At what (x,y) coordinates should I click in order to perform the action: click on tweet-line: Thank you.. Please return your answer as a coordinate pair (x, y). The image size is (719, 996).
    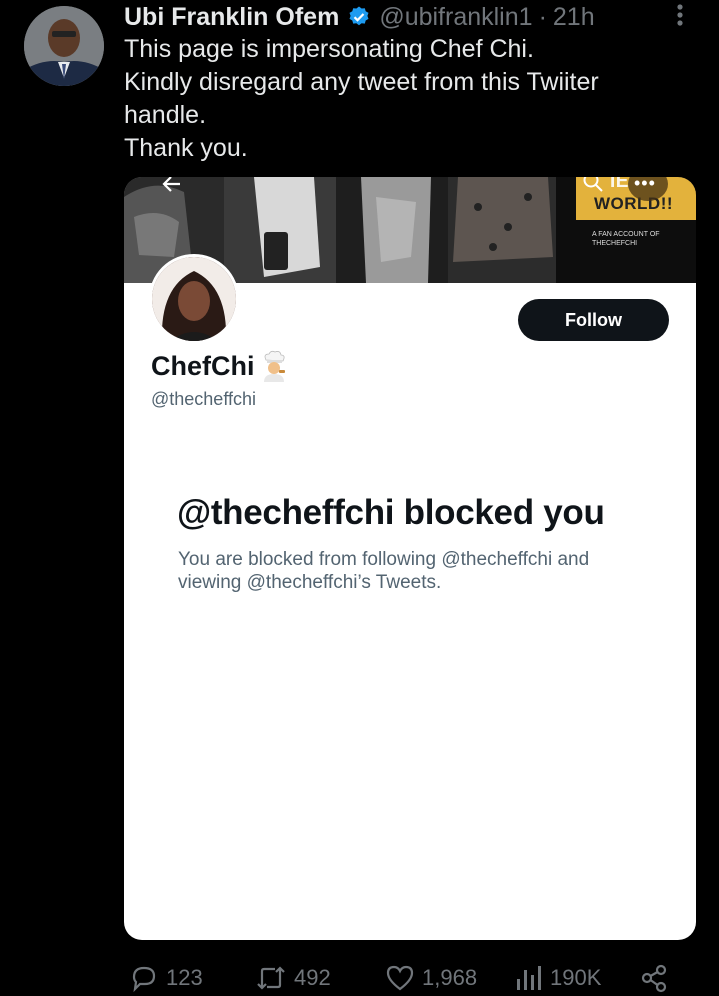
    Looking at the image, I should click on (186, 148).